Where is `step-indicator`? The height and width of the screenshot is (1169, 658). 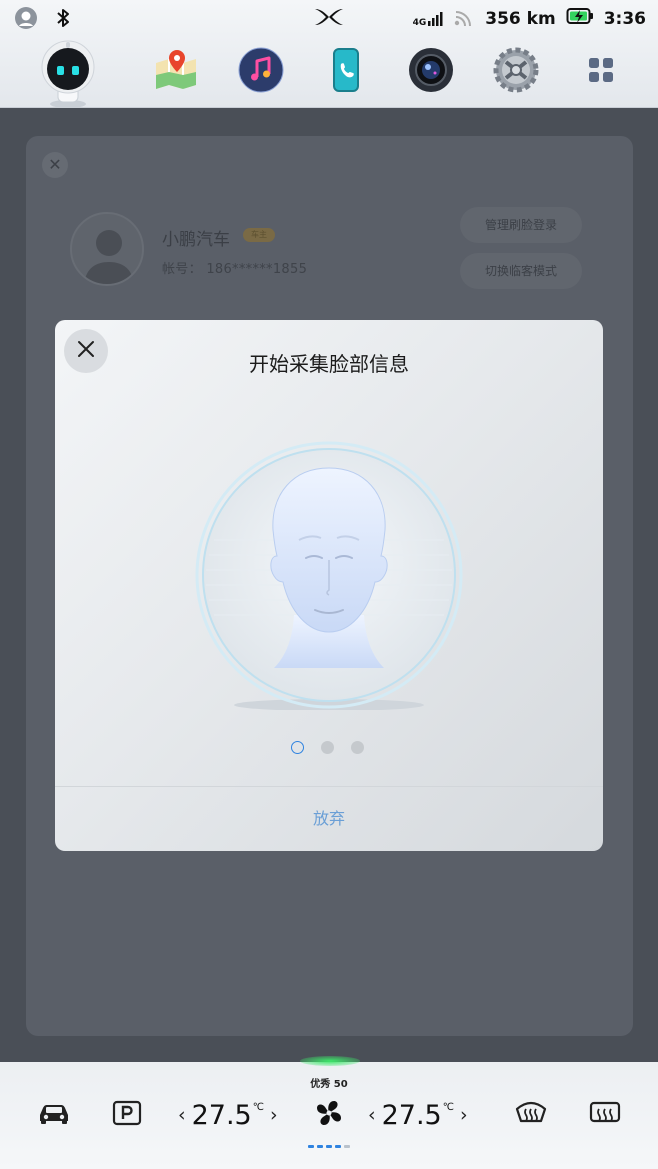 step-indicator is located at coordinates (327, 747).